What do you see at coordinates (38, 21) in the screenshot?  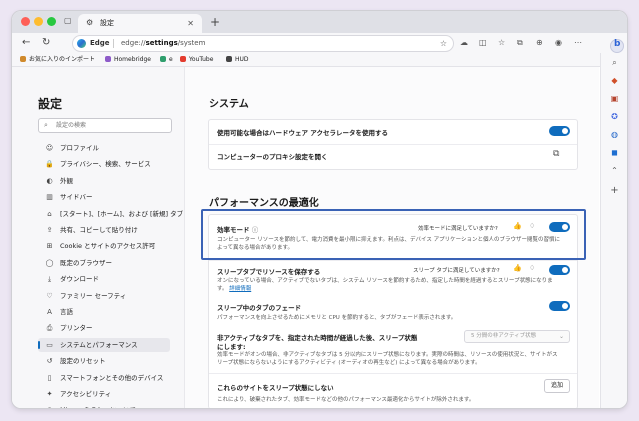 I see `minimize-window-button` at bounding box center [38, 21].